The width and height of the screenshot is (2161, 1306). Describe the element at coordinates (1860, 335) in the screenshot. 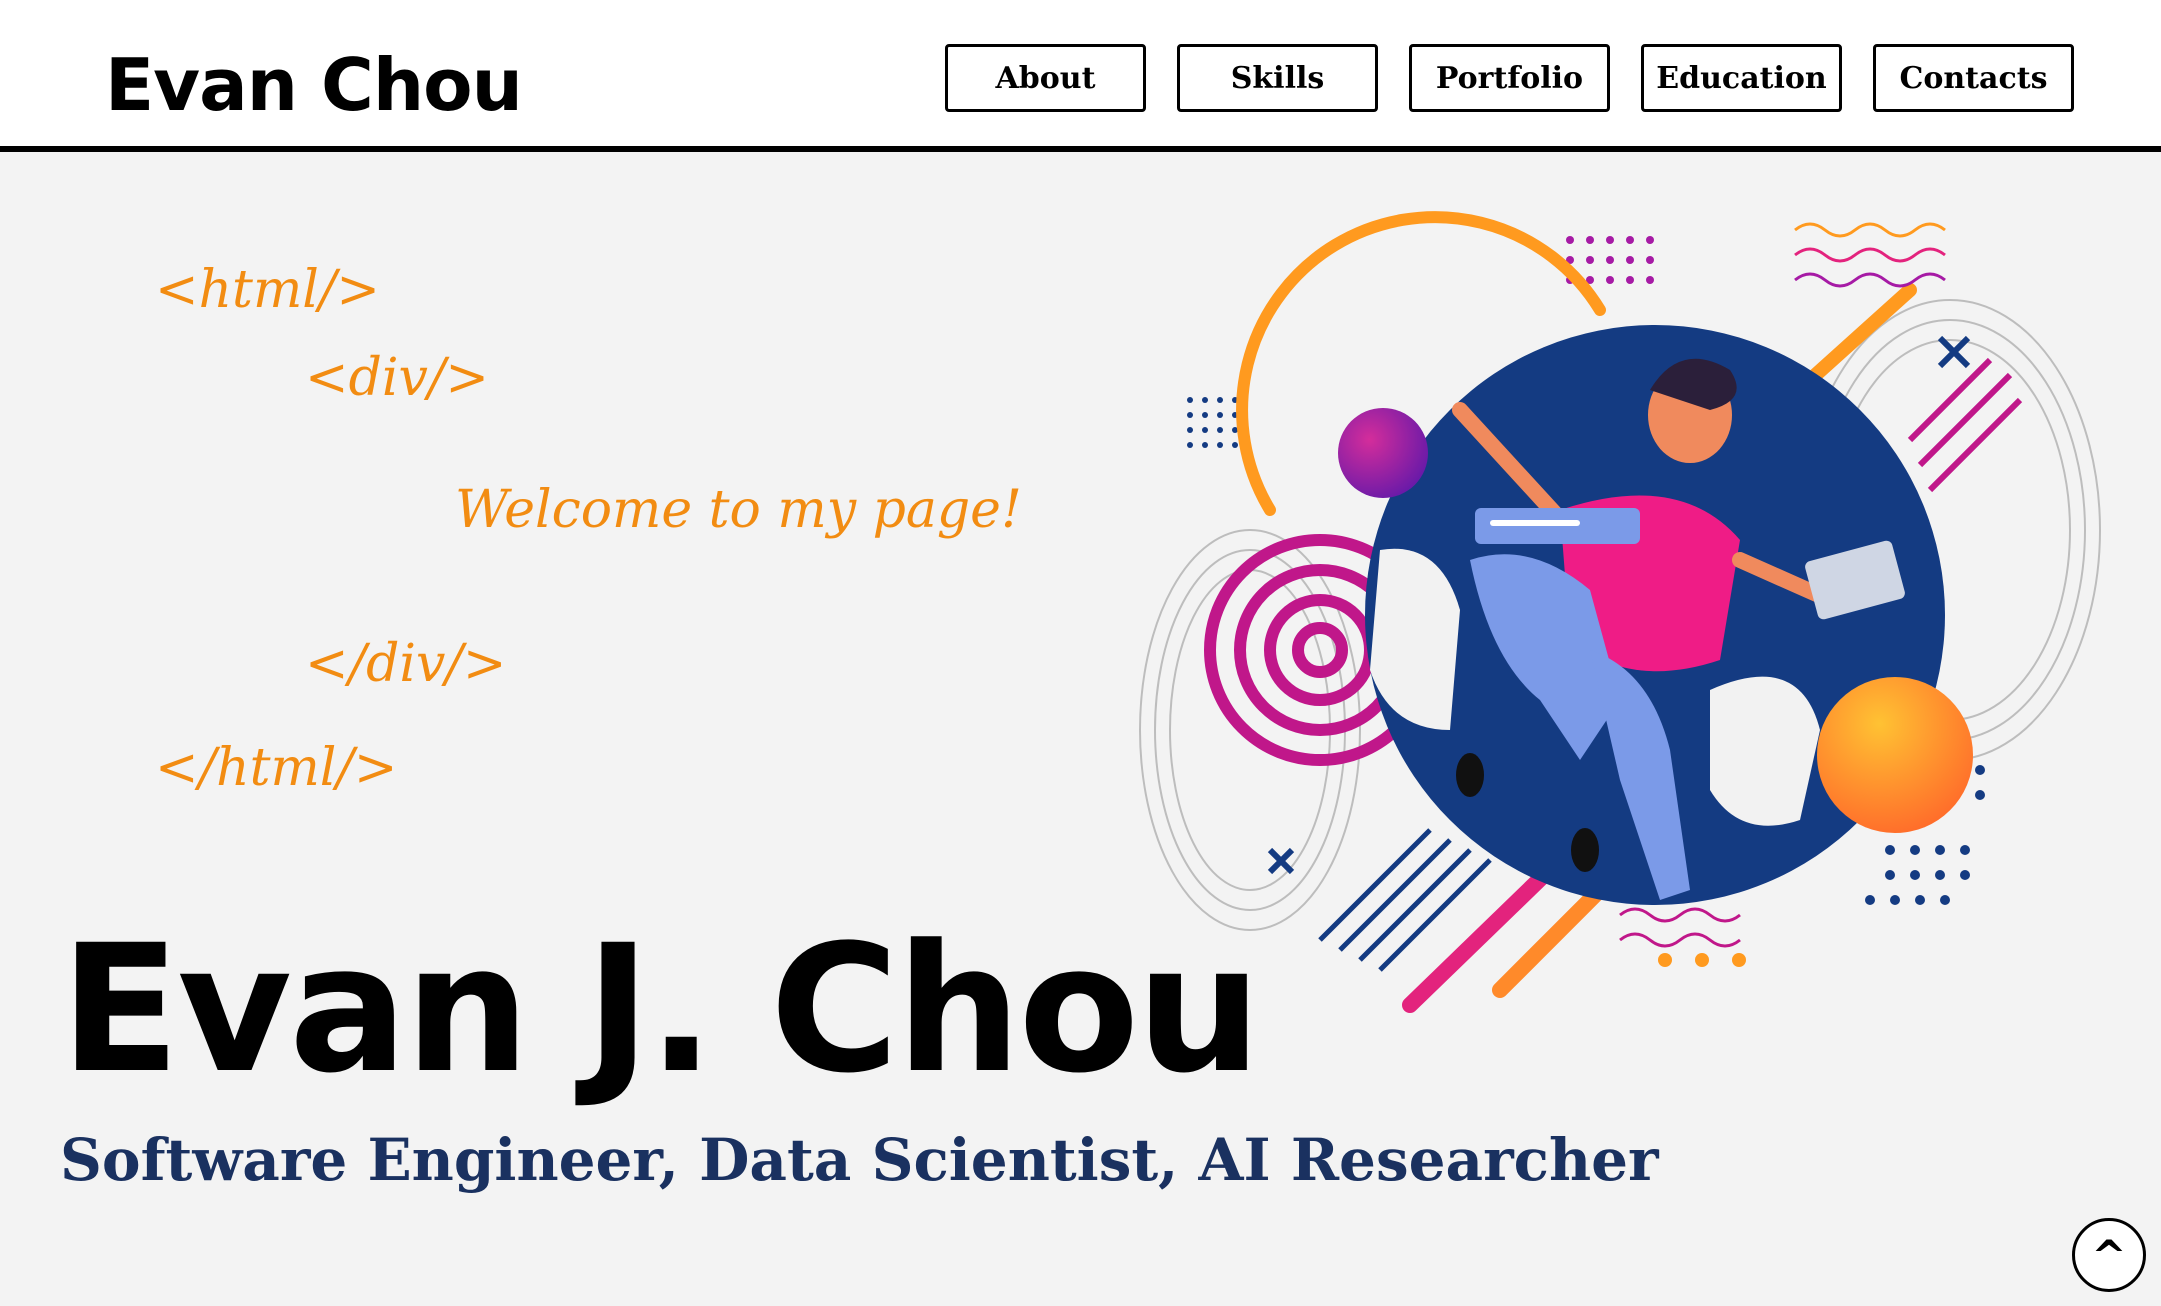

I see `diagonal-bar-top` at that location.